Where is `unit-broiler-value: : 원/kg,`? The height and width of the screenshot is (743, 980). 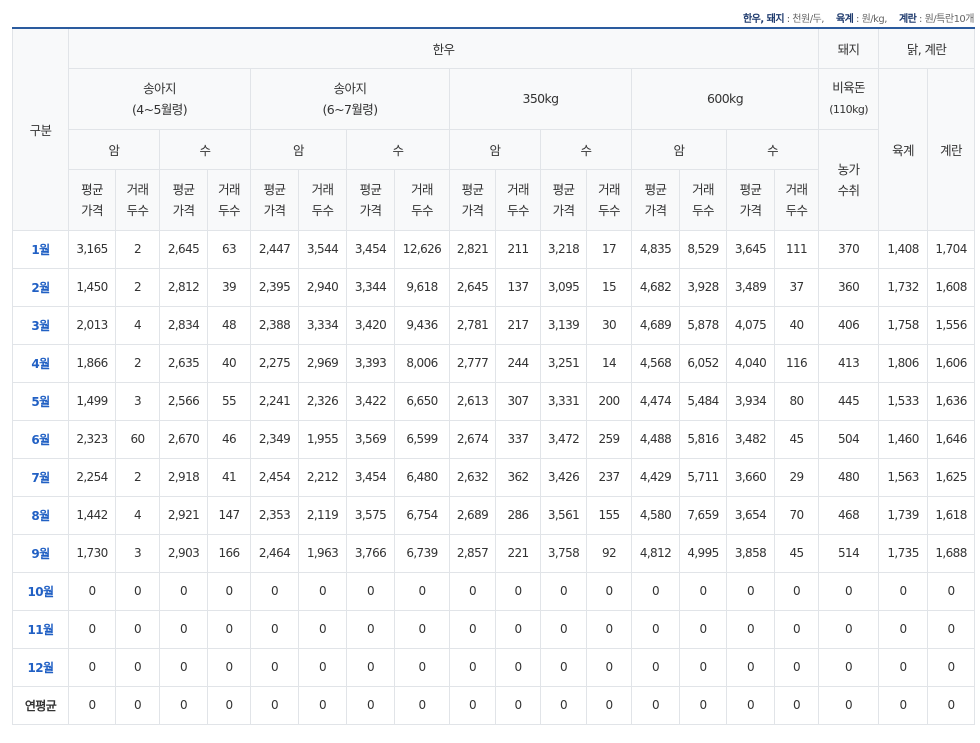 unit-broiler-value: : 원/kg, is located at coordinates (870, 19).